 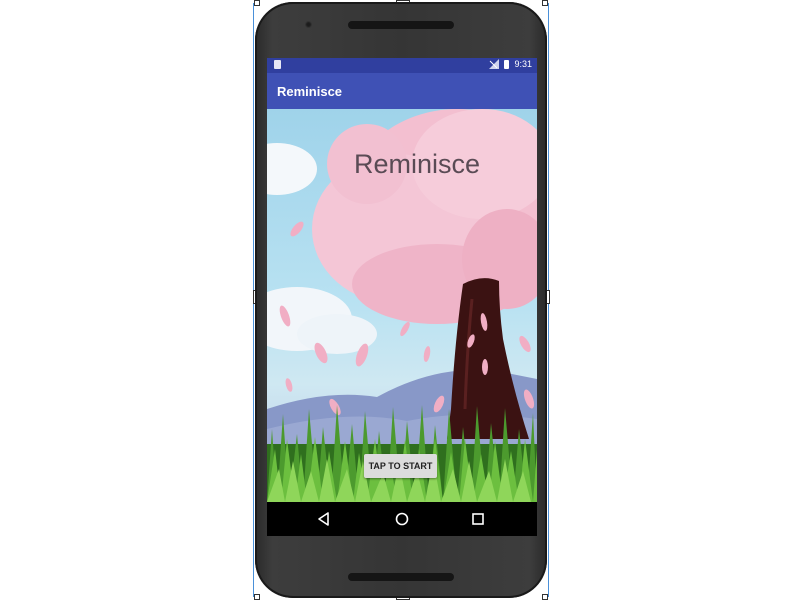 I want to click on signal-icon, so click(x=494, y=64).